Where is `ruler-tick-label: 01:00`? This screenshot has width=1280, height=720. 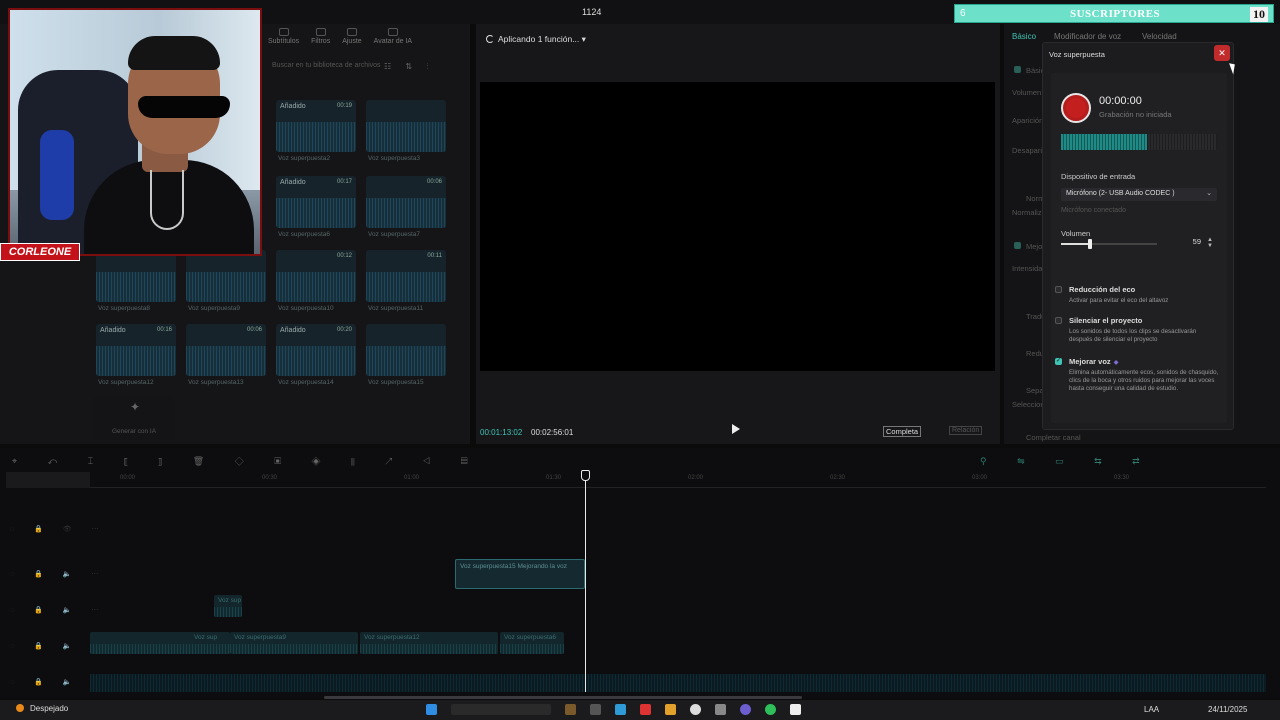
ruler-tick-label: 01:00 is located at coordinates (412, 478).